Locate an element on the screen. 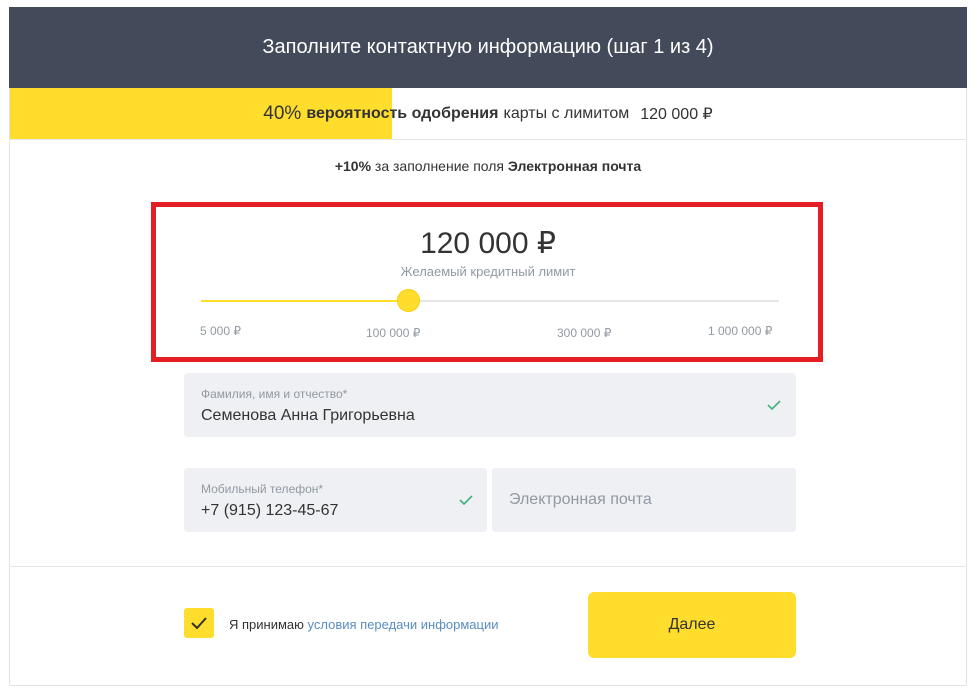 The width and height of the screenshot is (977, 696). full-name-label: Фамилия, имя и отчество* is located at coordinates (274, 394).